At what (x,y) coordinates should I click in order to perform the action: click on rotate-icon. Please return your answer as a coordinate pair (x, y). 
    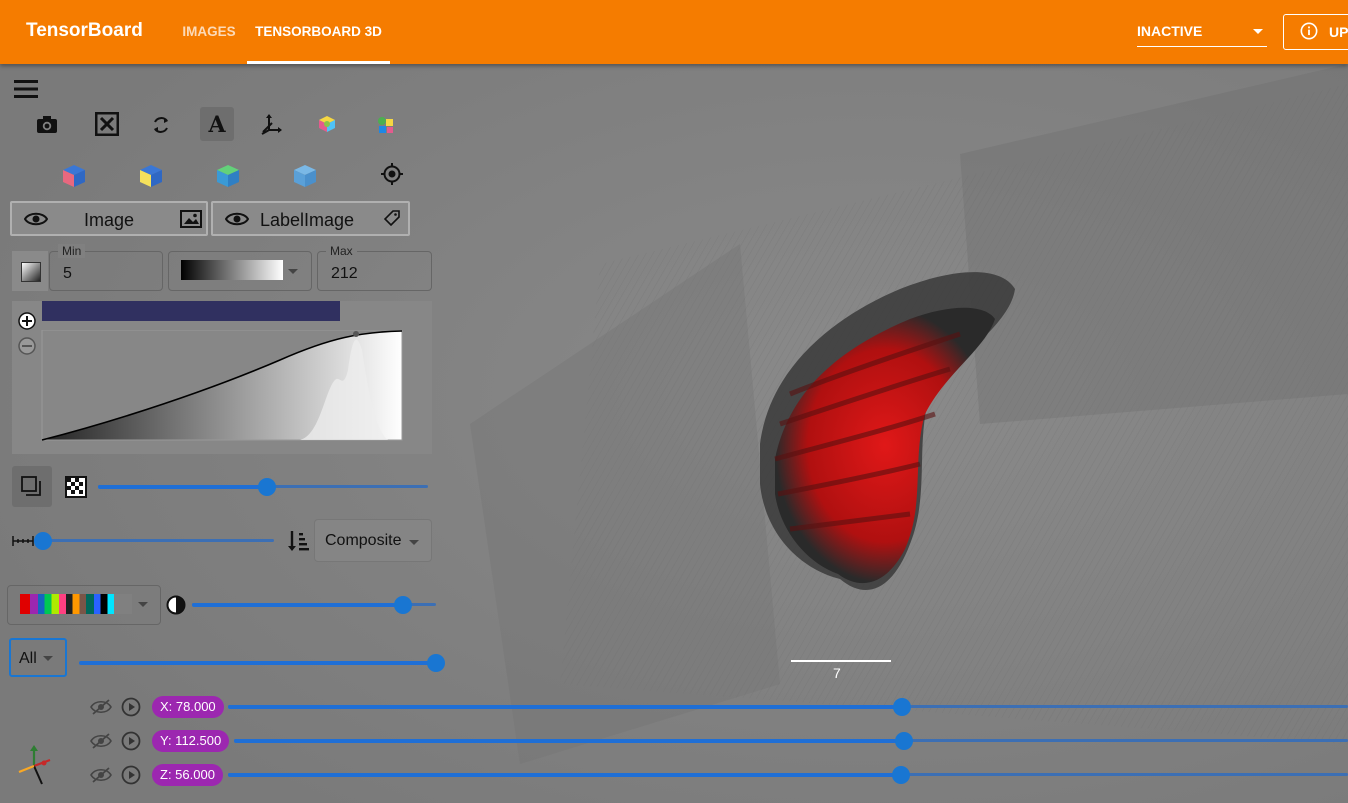
    Looking at the image, I should click on (161, 125).